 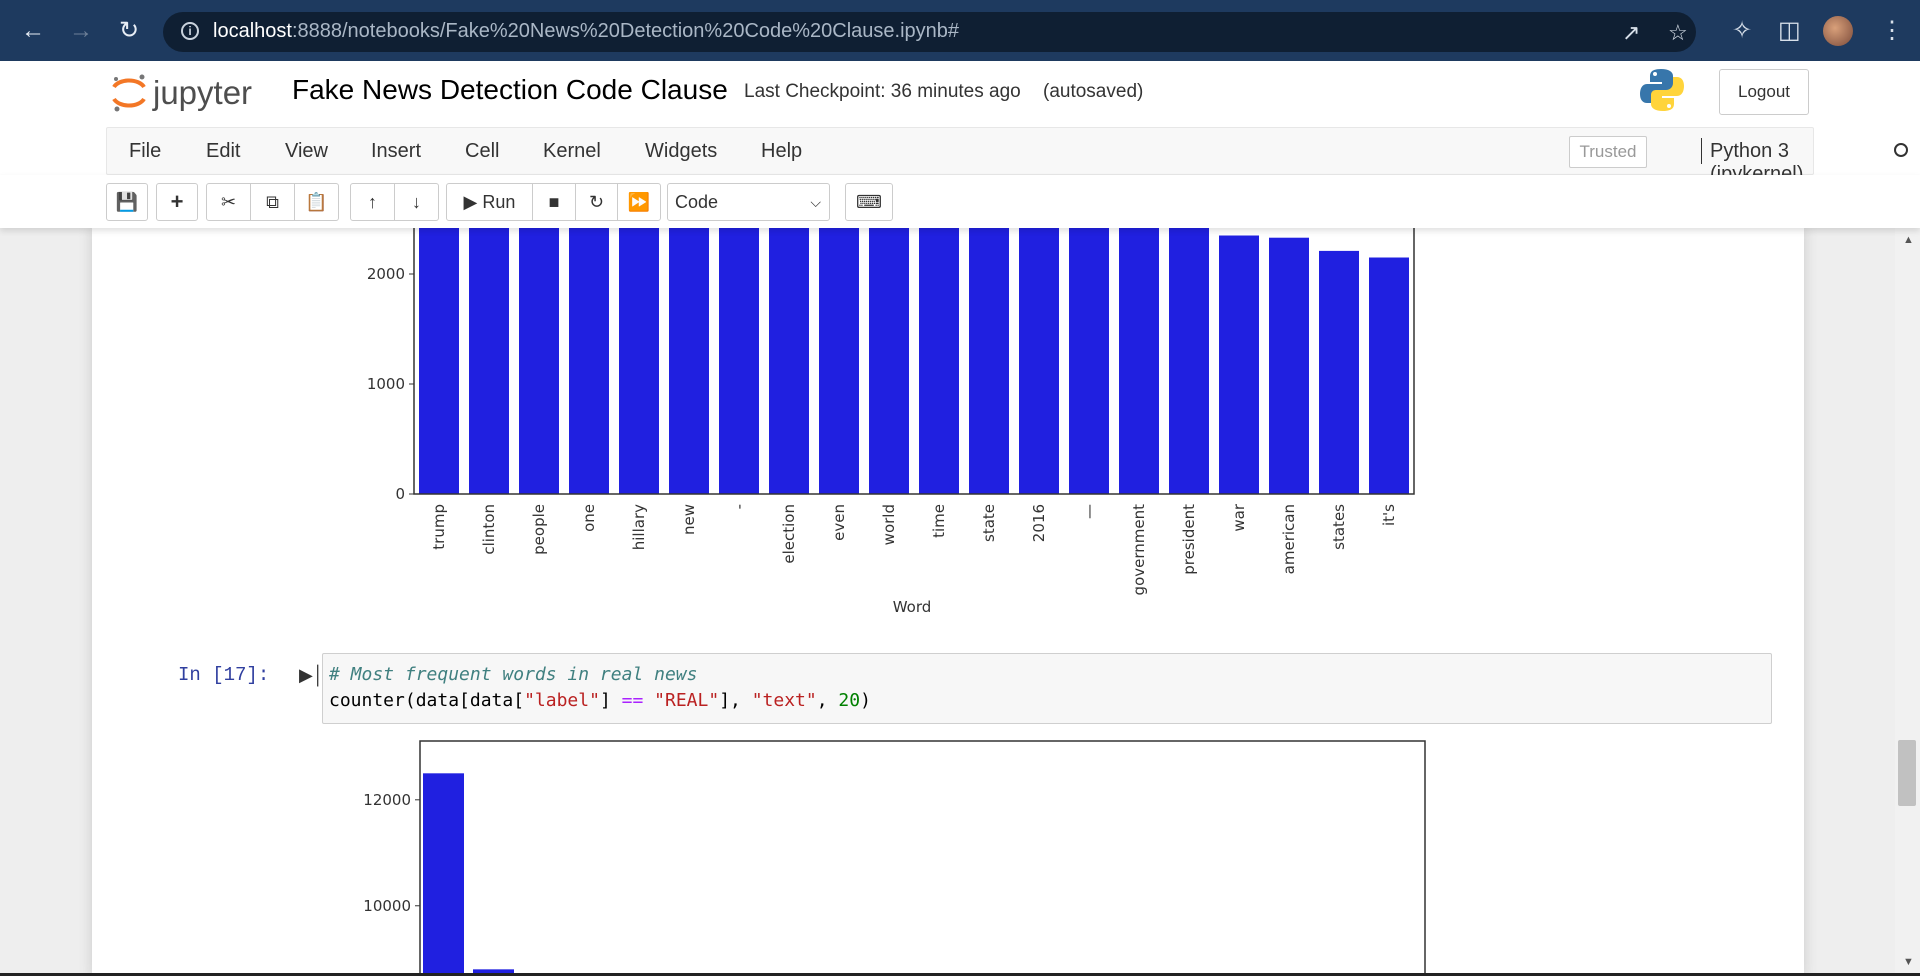 I want to click on notebook-toolbar: 💾 + ✂ ⧉ 📋 ↑ ↓ ▶ Run ■ ↻ ⏩ Code ⌵ ⌨, so click(x=960, y=201).